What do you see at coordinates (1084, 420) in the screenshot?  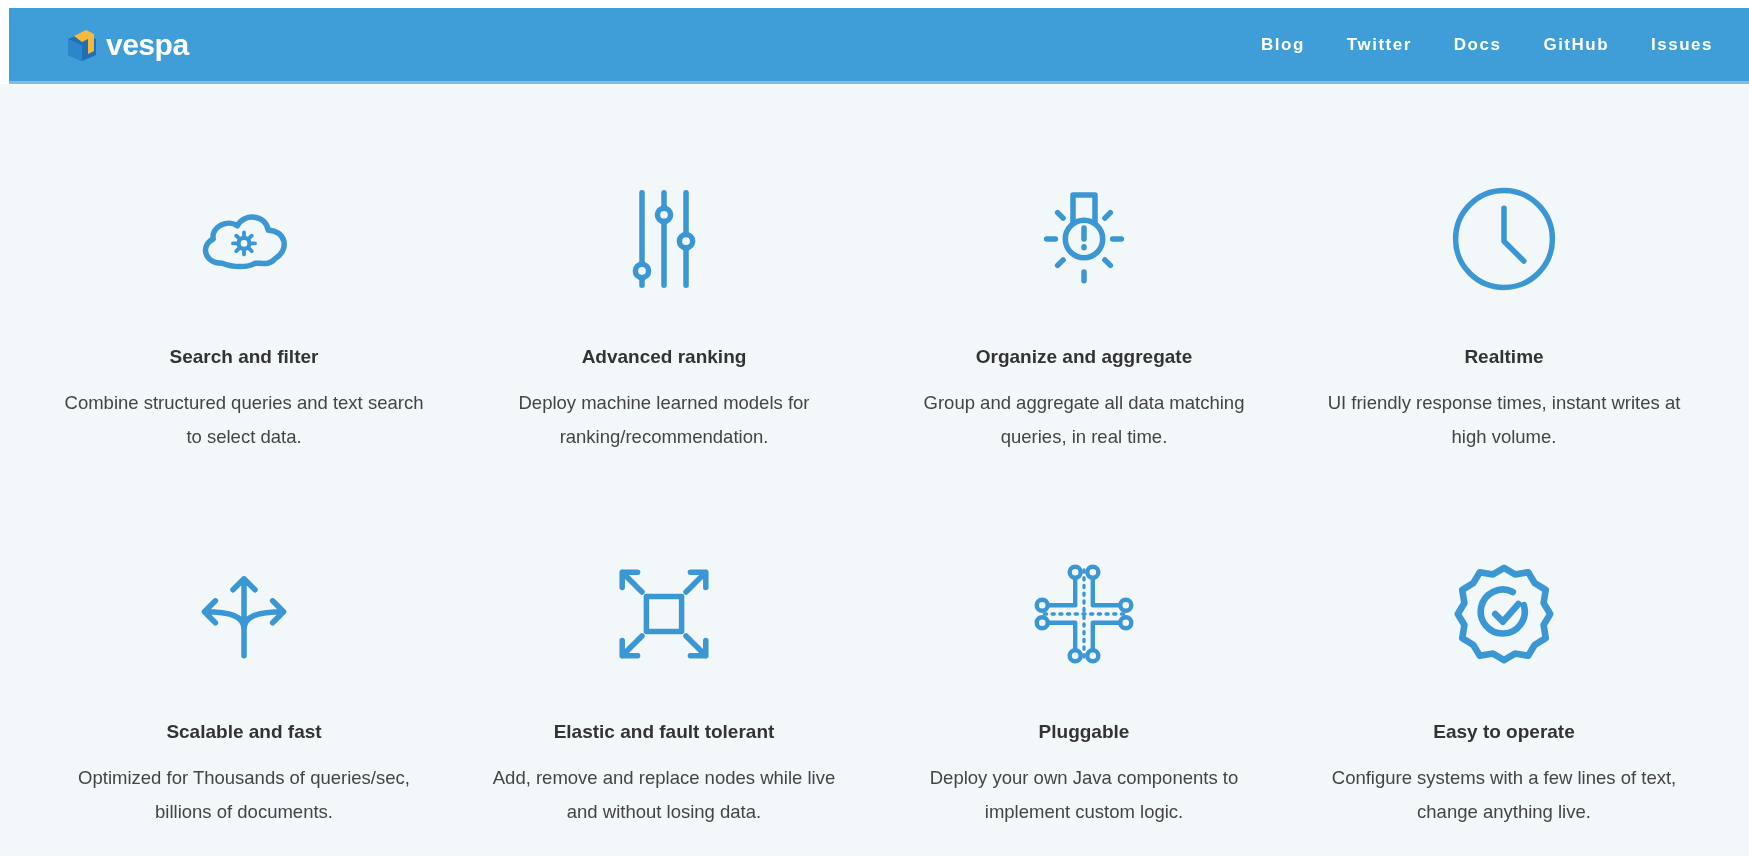 I see `feature-description: Group and aggregate all data matching queries, in real time.` at bounding box center [1084, 420].